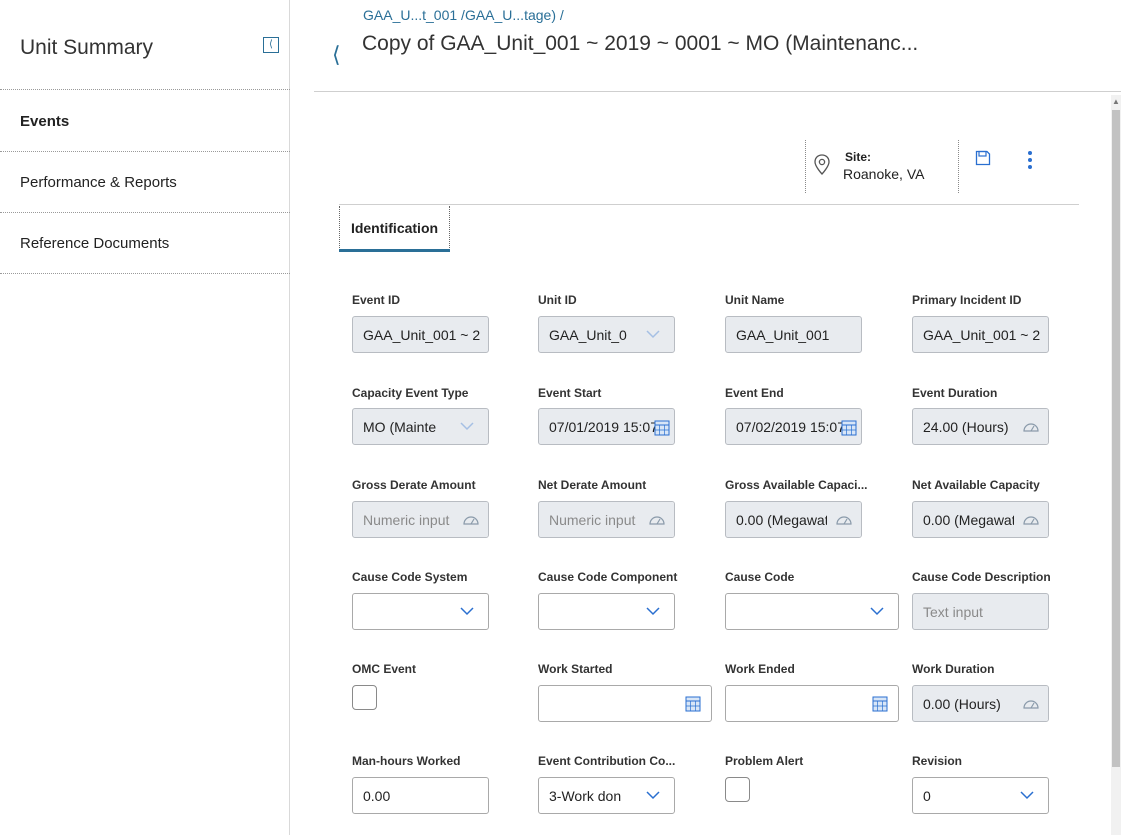 The image size is (1121, 835). What do you see at coordinates (625, 703) in the screenshot?
I see `work-started-field` at bounding box center [625, 703].